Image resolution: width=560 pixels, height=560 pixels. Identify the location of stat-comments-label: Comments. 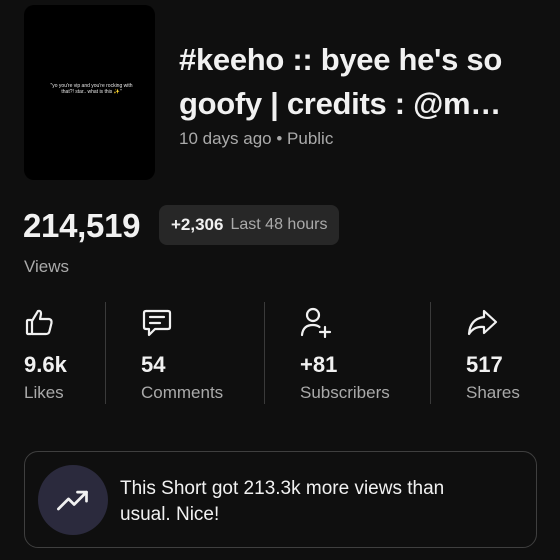
(182, 392).